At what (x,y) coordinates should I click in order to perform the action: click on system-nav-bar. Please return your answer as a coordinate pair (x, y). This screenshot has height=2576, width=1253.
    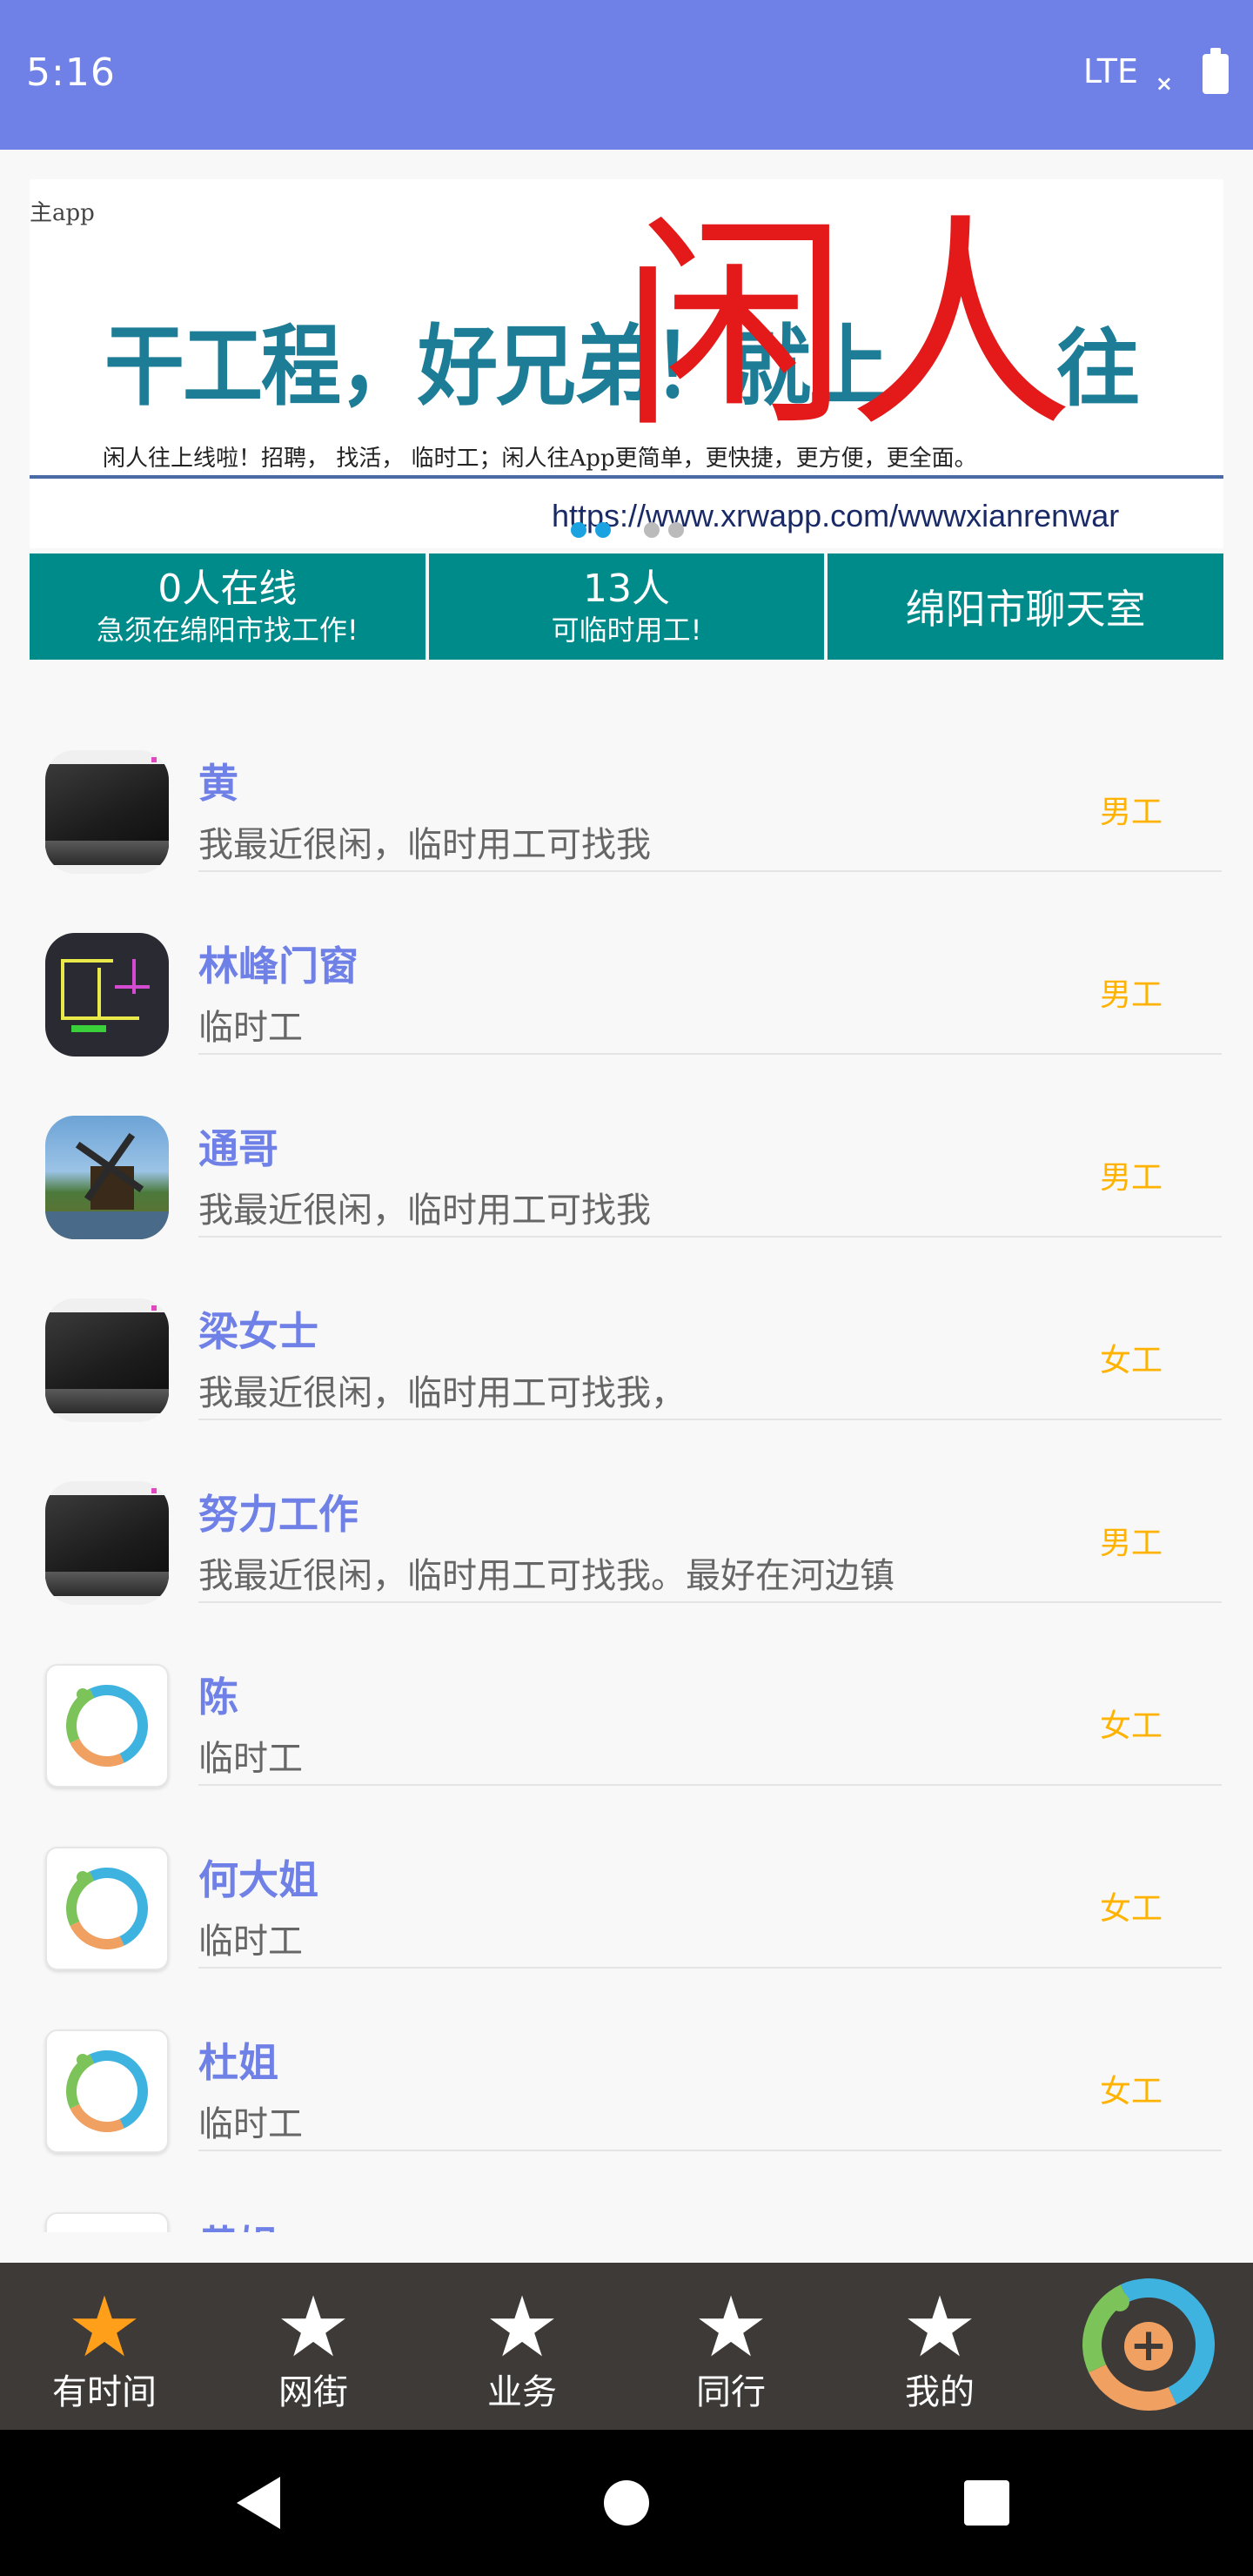
    Looking at the image, I should click on (626, 2503).